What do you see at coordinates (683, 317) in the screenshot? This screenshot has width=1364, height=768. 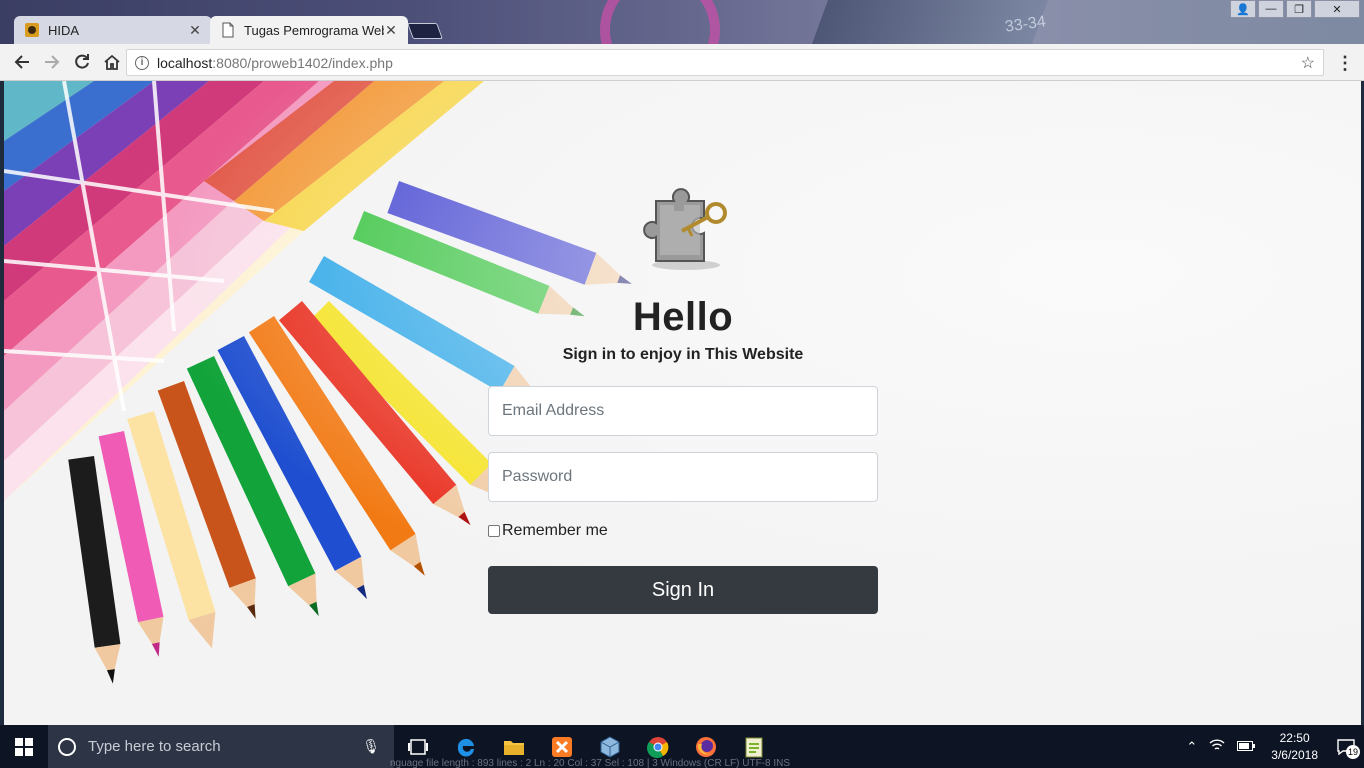 I see `page-title: Hello` at bounding box center [683, 317].